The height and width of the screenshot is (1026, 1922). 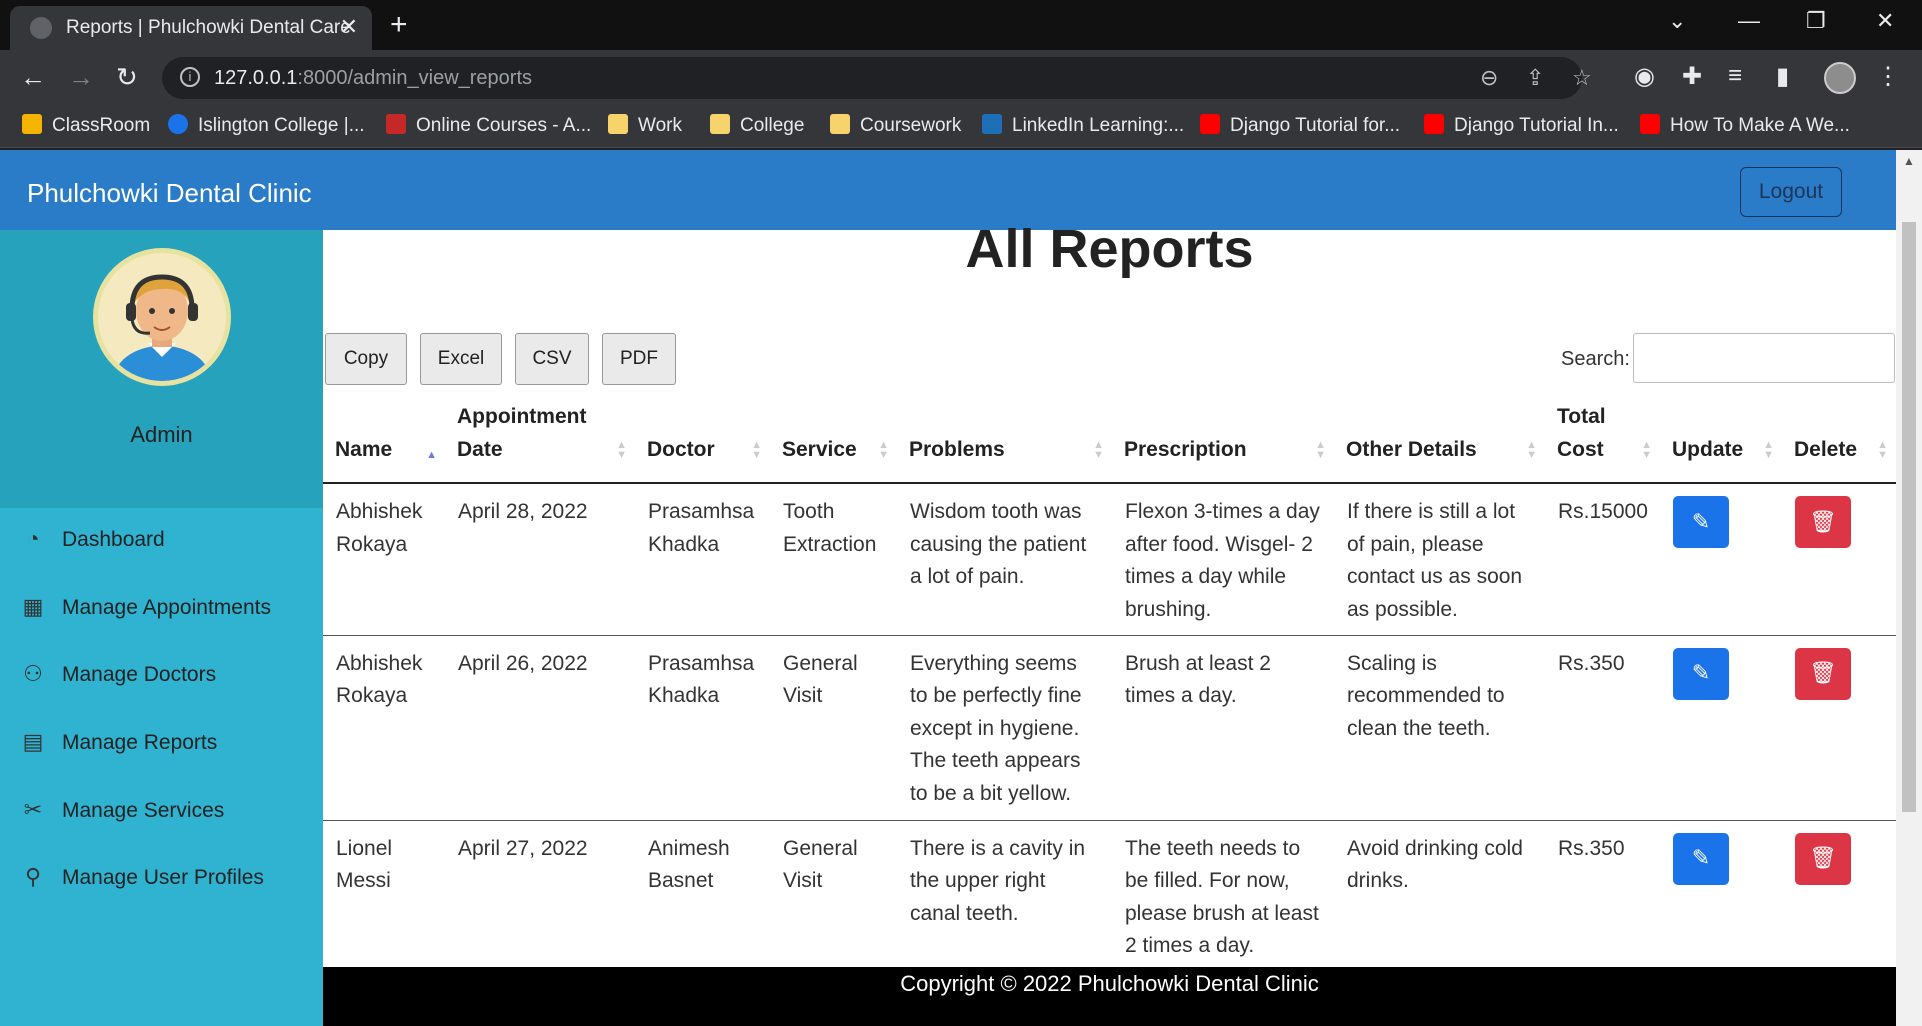 I want to click on bookmark-icon, so click(x=32, y=124).